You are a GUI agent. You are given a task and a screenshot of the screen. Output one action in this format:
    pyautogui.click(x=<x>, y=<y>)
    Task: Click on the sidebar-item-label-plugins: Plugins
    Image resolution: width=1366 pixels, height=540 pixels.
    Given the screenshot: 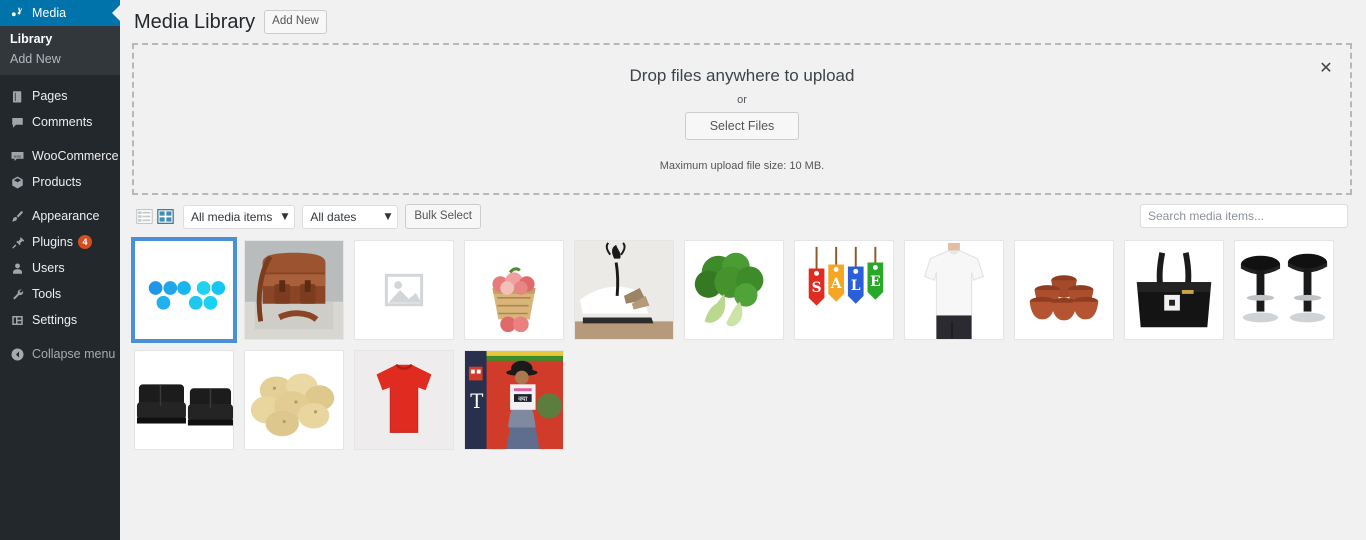 What is the action you would take?
    pyautogui.click(x=52, y=242)
    